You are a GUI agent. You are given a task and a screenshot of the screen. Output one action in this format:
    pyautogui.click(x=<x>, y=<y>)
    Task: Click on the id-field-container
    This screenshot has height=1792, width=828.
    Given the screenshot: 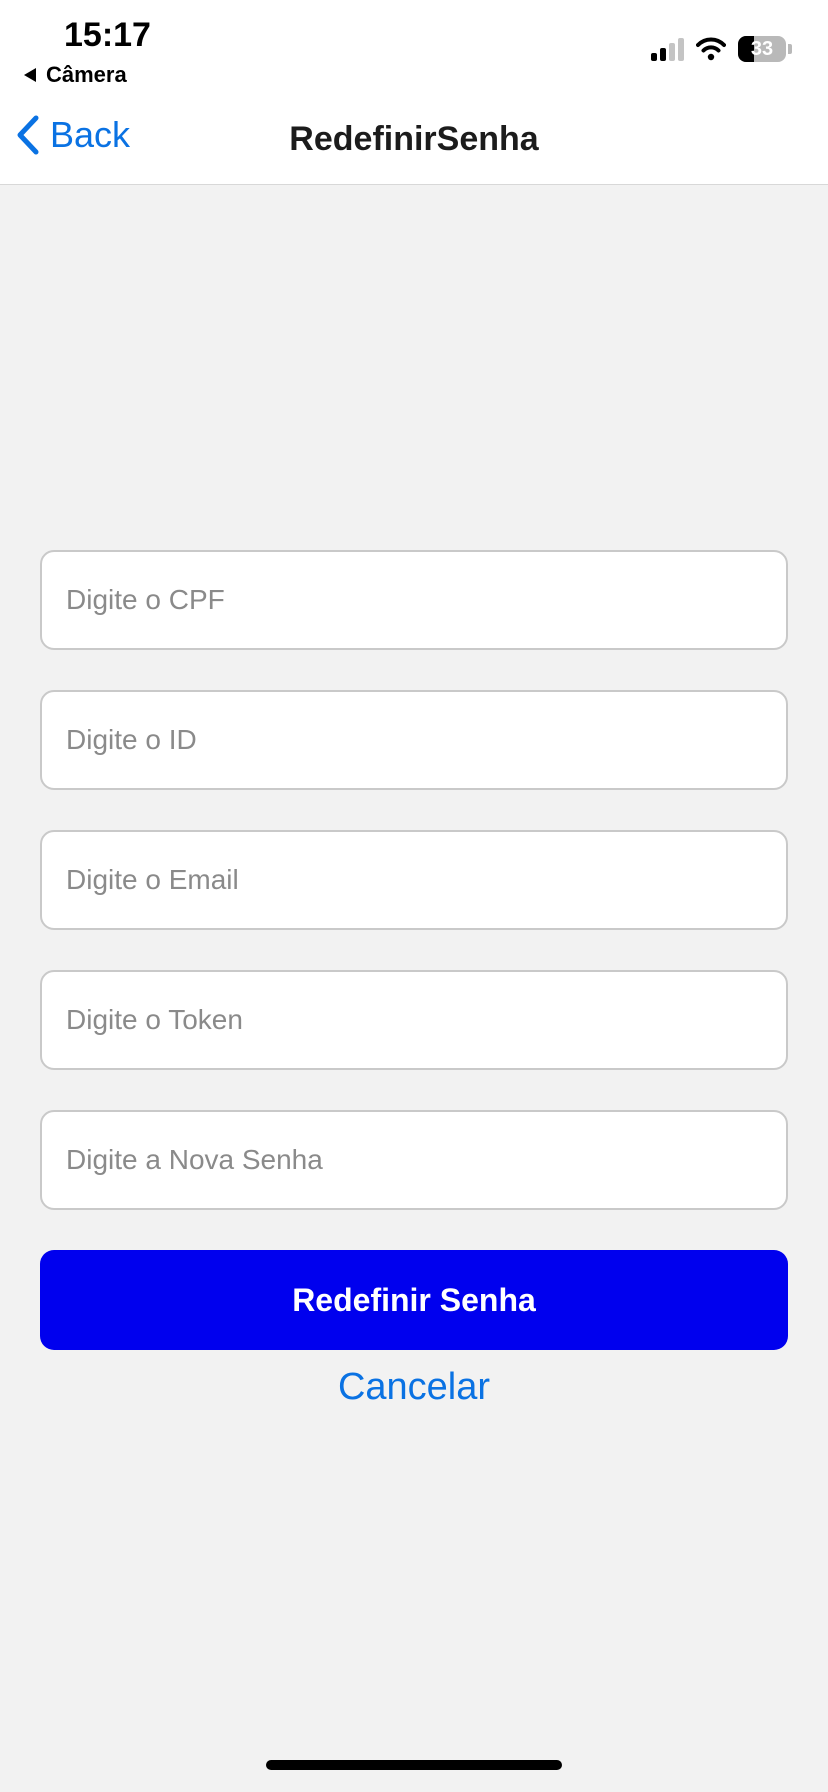 What is the action you would take?
    pyautogui.click(x=414, y=740)
    